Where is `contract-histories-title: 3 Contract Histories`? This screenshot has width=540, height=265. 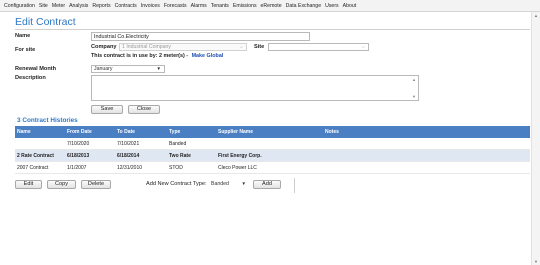
contract-histories-title: 3 Contract Histories is located at coordinates (47, 120).